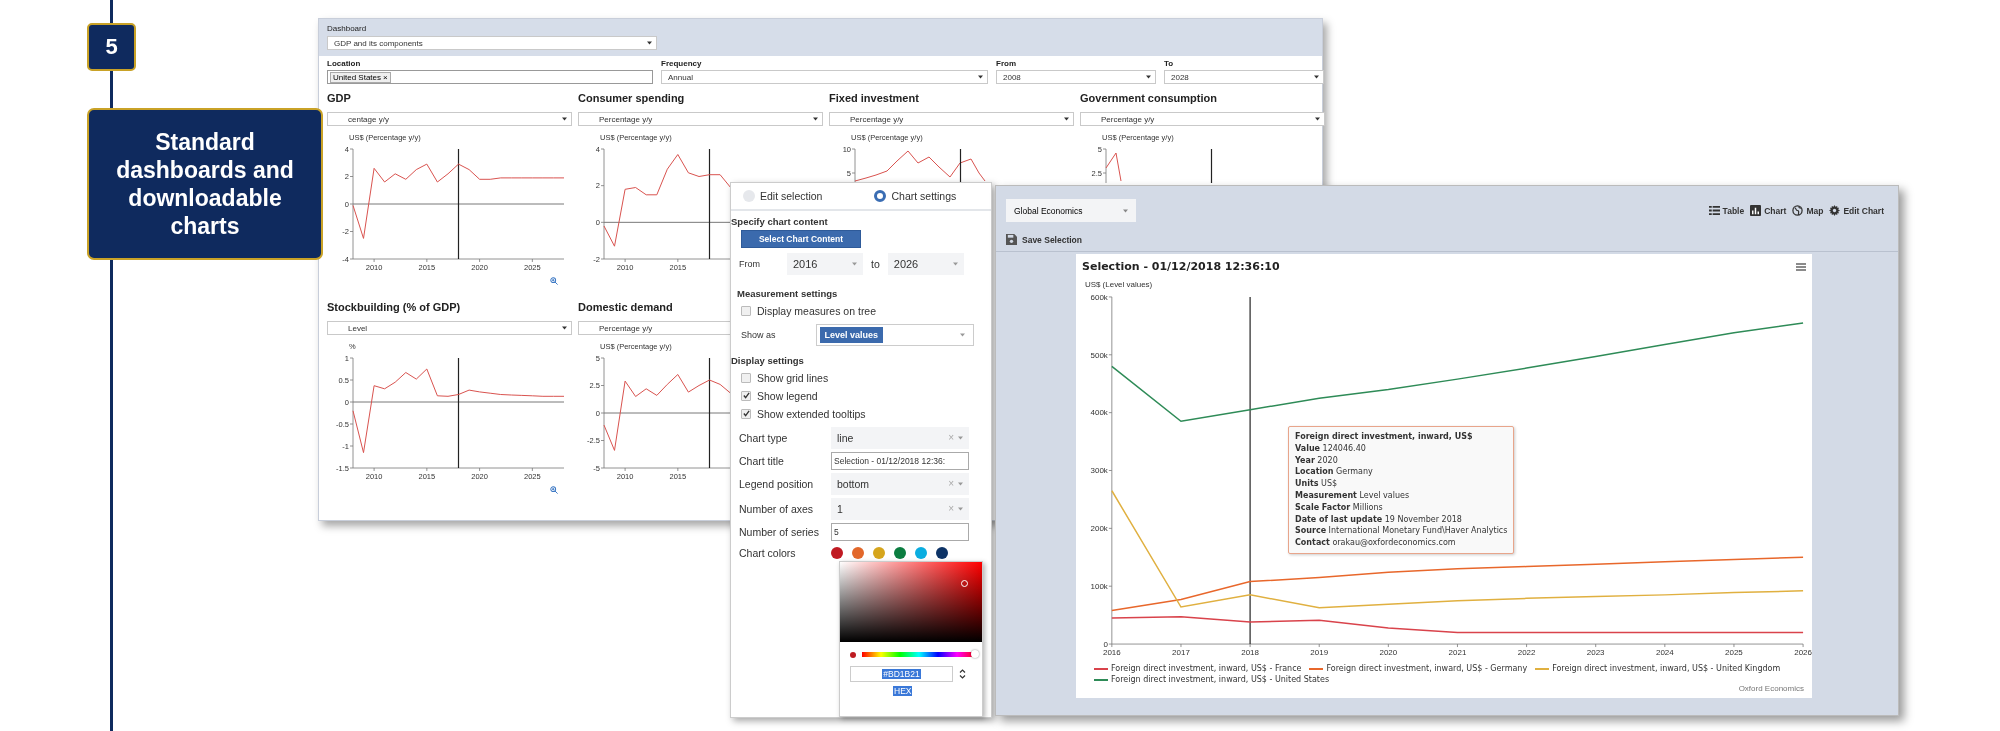 This screenshot has width=2000, height=731. What do you see at coordinates (875, 263) in the screenshot?
I see `field-label: to` at bounding box center [875, 263].